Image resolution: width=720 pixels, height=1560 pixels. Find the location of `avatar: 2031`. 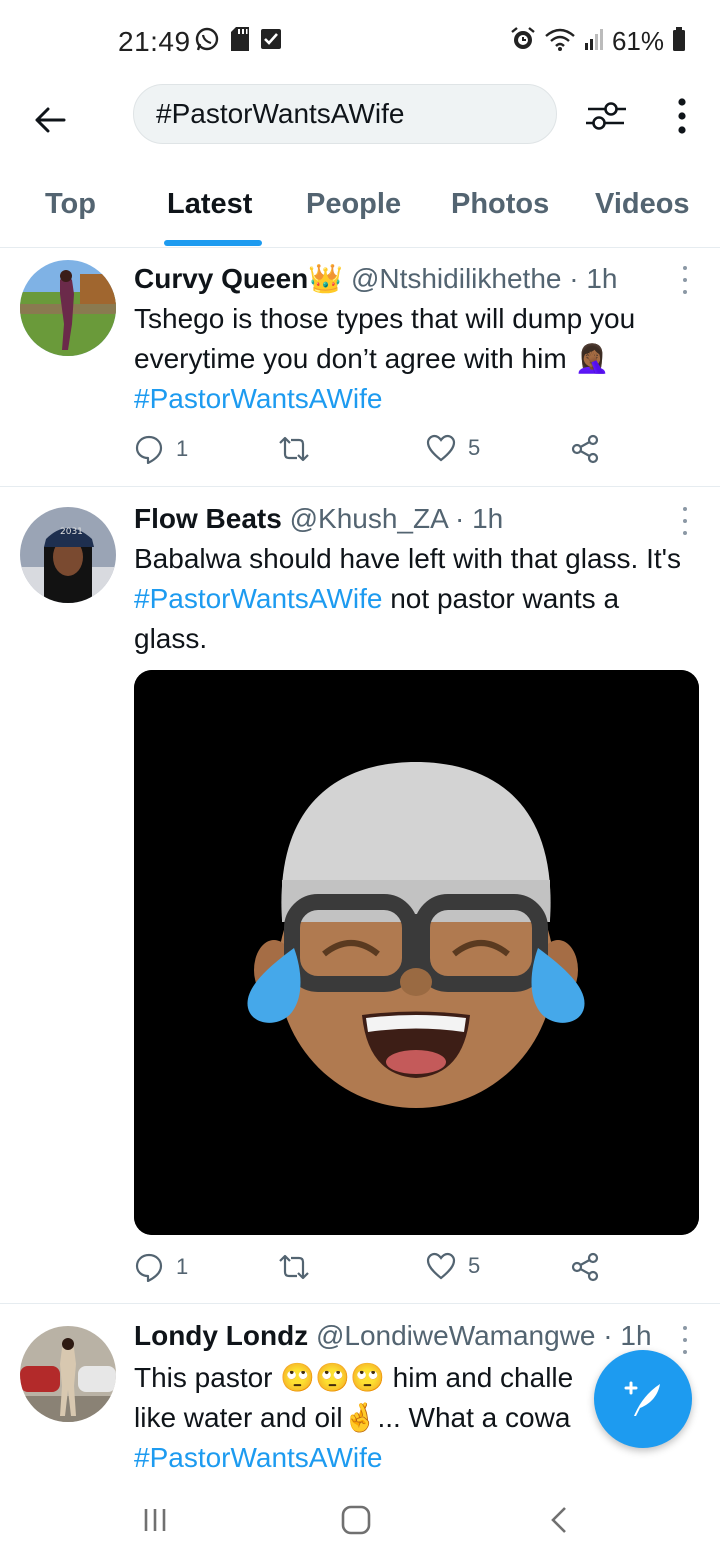

avatar: 2031 is located at coordinates (68, 555).